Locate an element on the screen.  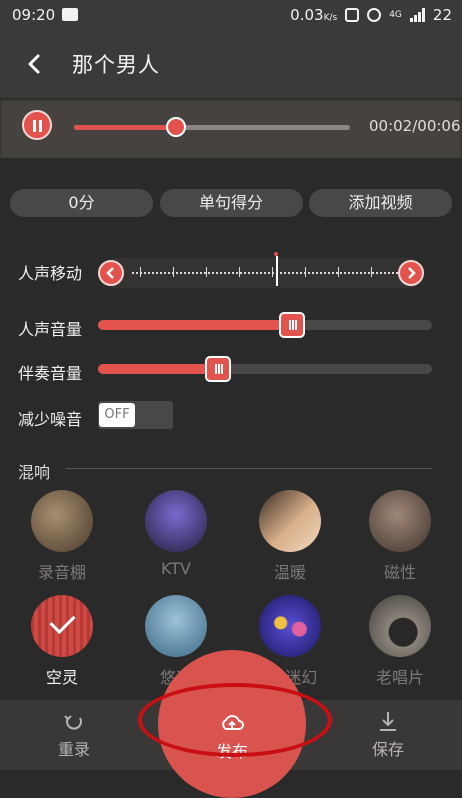
reverb-item-magnetic: 磁性 is located at coordinates (400, 536).